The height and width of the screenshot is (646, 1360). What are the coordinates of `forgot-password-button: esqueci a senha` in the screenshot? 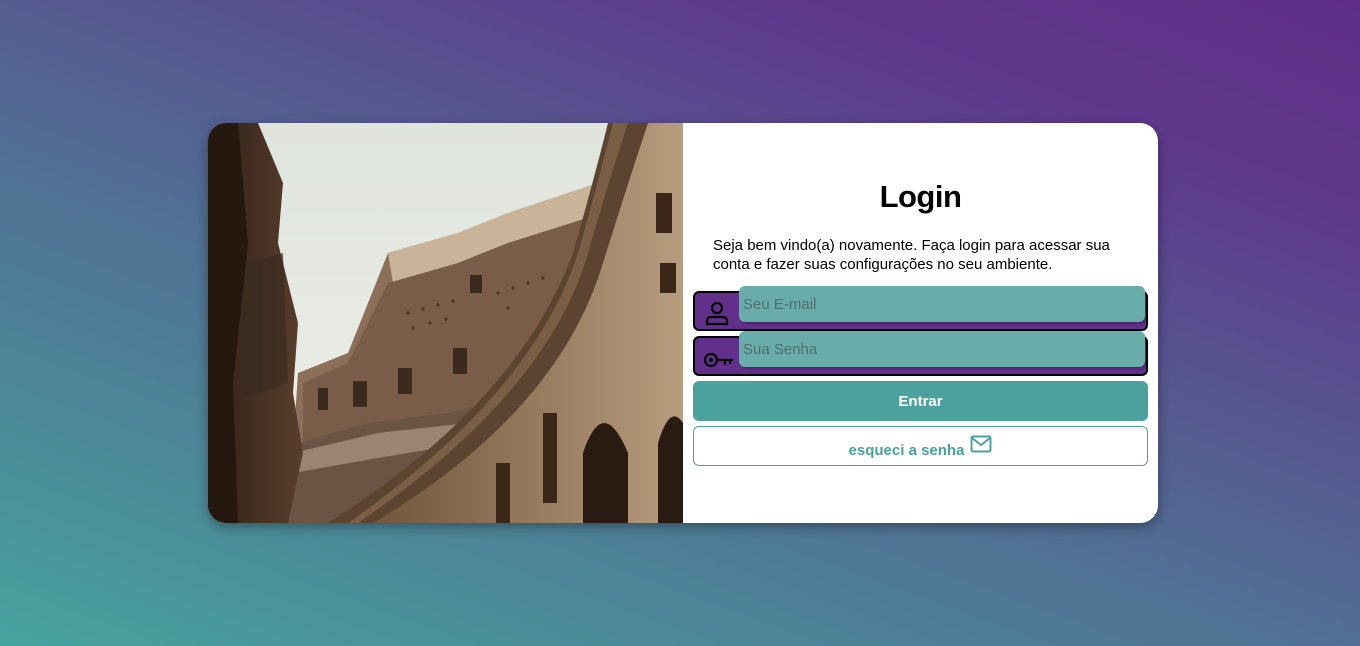 It's located at (920, 446).